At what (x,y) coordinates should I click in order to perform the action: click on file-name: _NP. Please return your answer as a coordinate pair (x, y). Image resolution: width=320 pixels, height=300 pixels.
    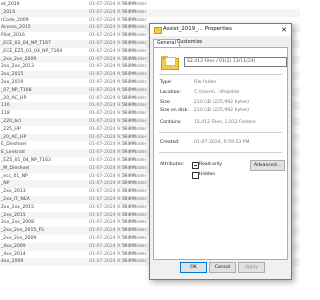
    Looking at the image, I should click on (5, 184).